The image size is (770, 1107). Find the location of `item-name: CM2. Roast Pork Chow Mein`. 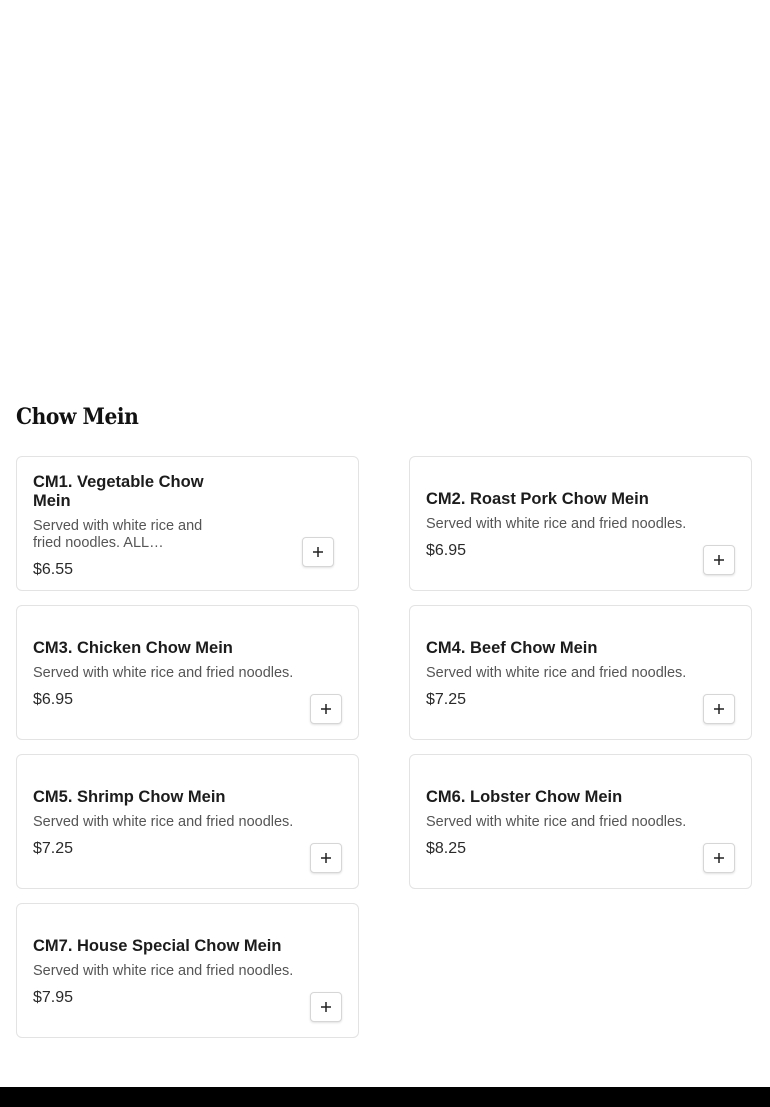

item-name: CM2. Roast Pork Chow Mein is located at coordinates (537, 499).